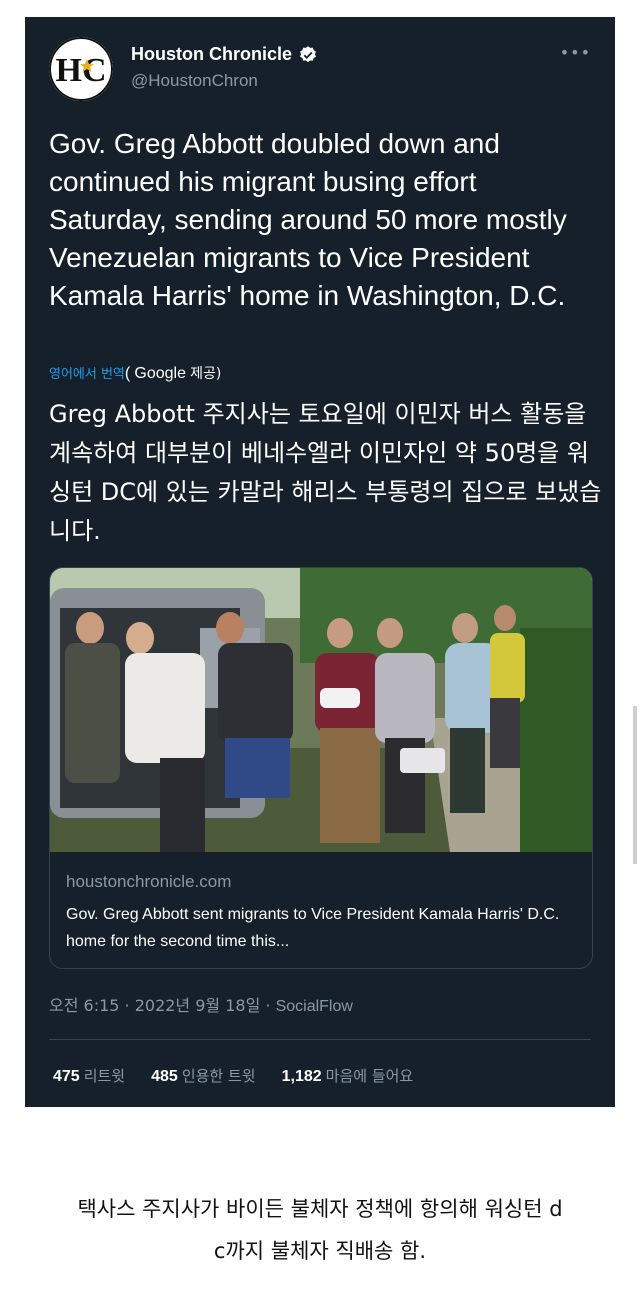 The image size is (640, 1297). I want to click on caption-line-2: c까지 불체자 직배송 함., so click(320, 1251).